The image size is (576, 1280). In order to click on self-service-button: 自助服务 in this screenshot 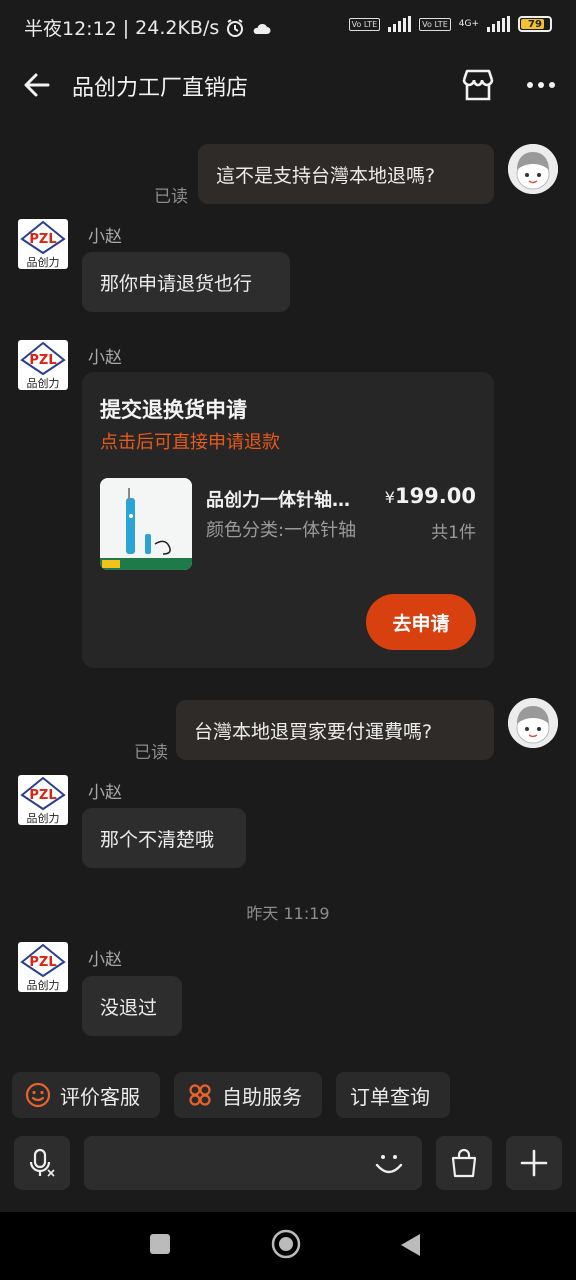, I will do `click(248, 1095)`.